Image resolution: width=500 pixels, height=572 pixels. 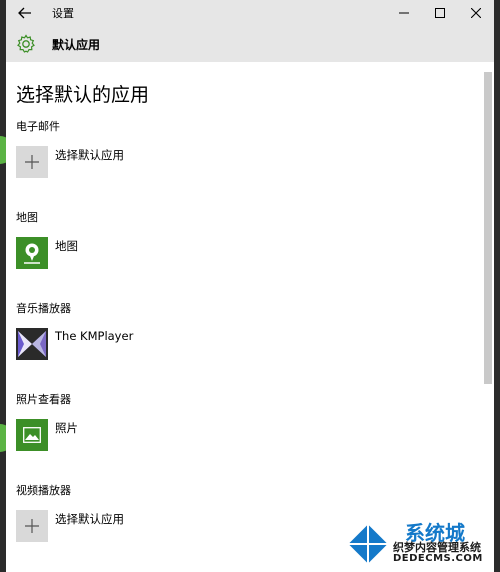 I want to click on section-label-email: 电子邮件, so click(x=38, y=126).